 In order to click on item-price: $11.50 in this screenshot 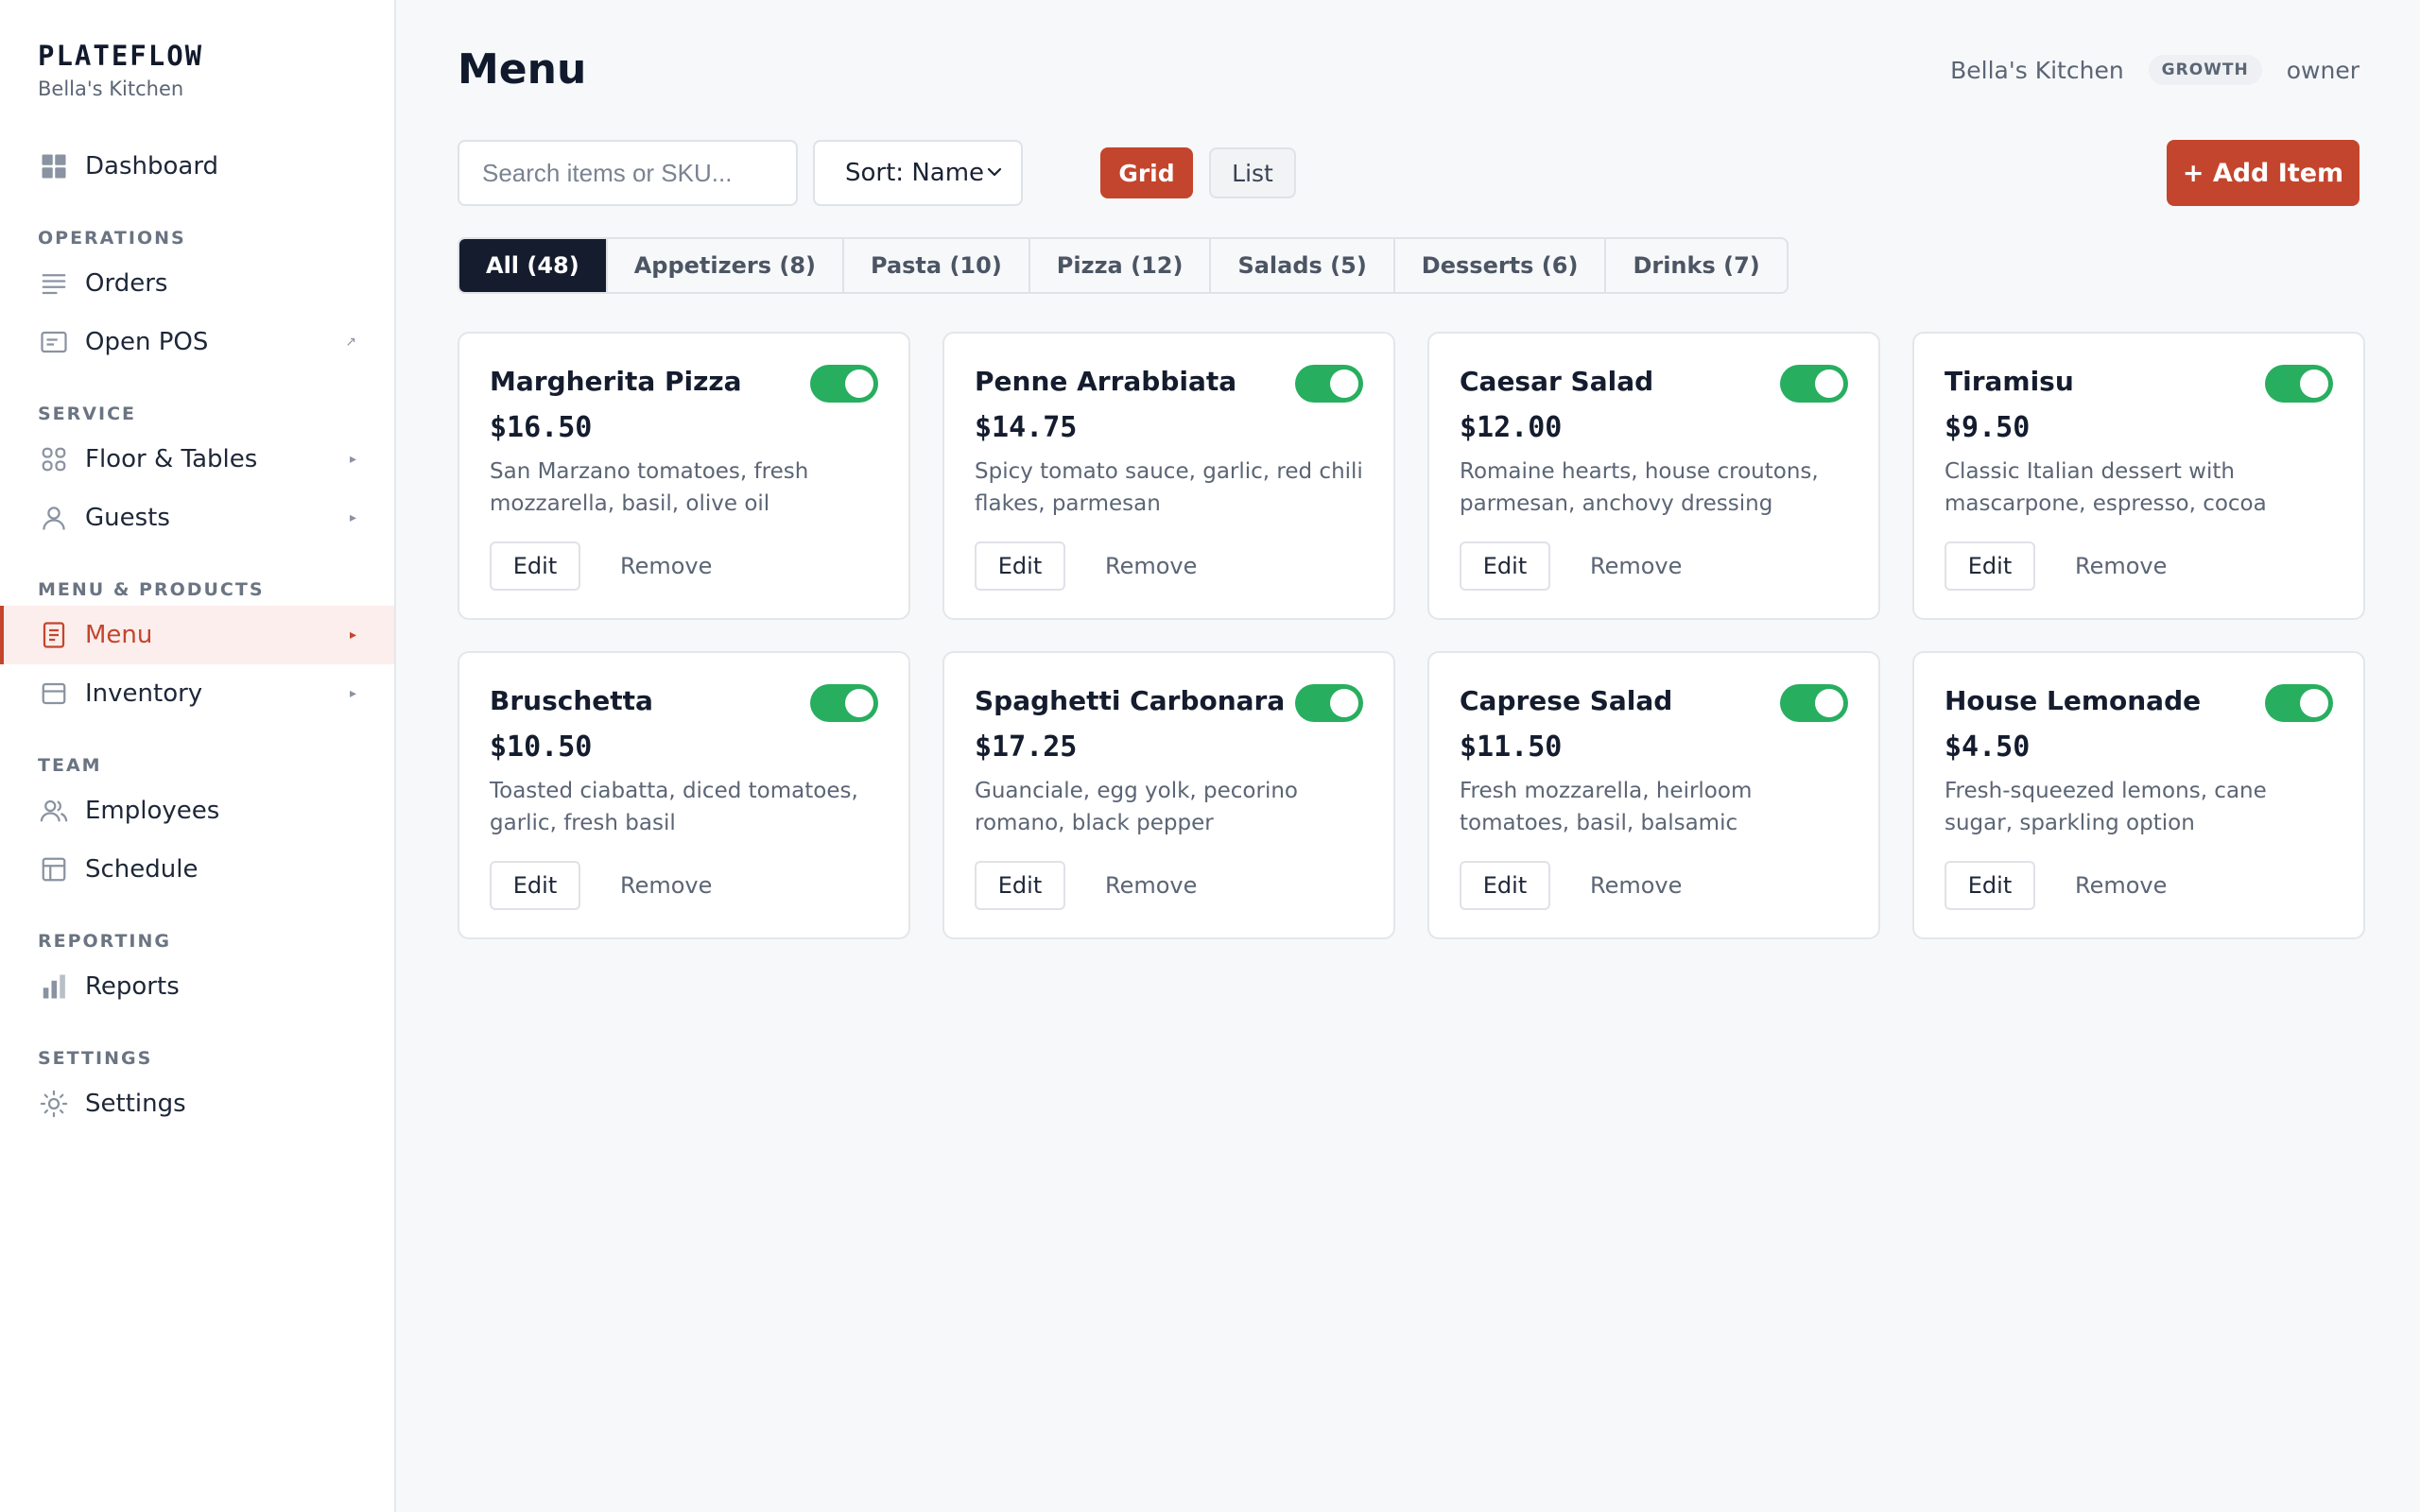, I will do `click(1511, 747)`.